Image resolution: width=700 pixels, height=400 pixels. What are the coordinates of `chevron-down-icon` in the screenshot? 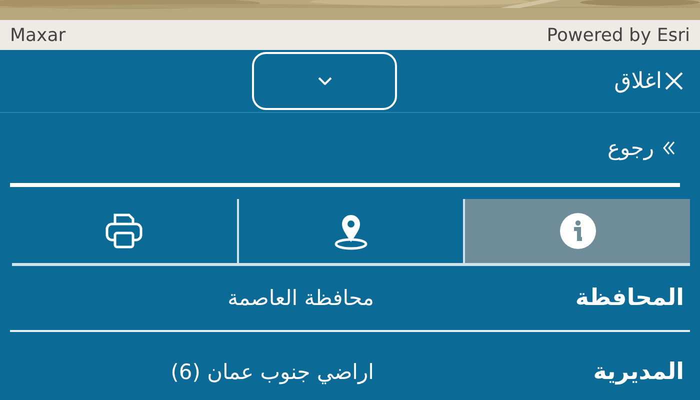 It's located at (325, 81).